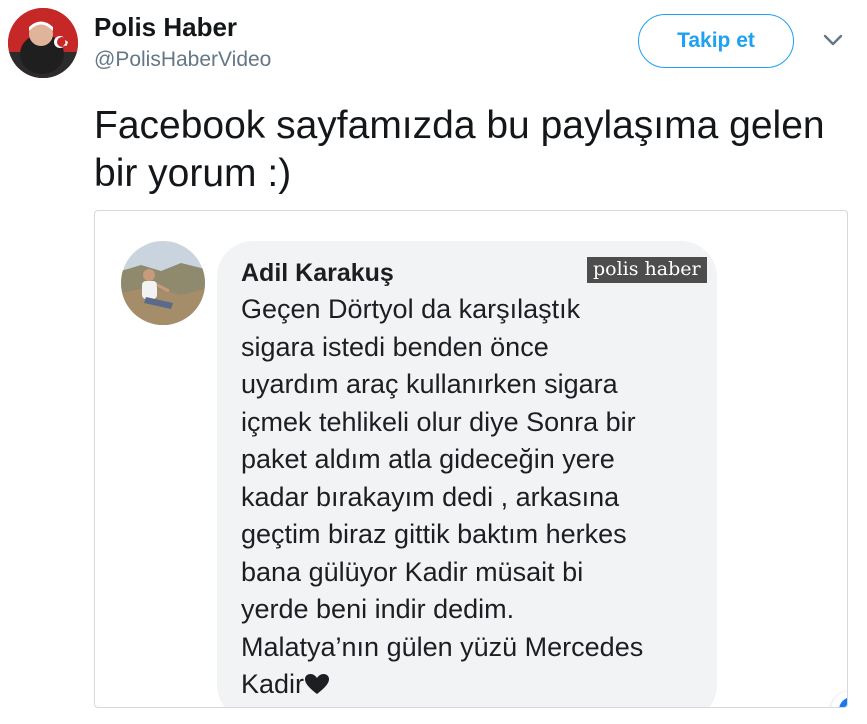 Image resolution: width=867 pixels, height=724 pixels. I want to click on like-icon, so click(842, 701).